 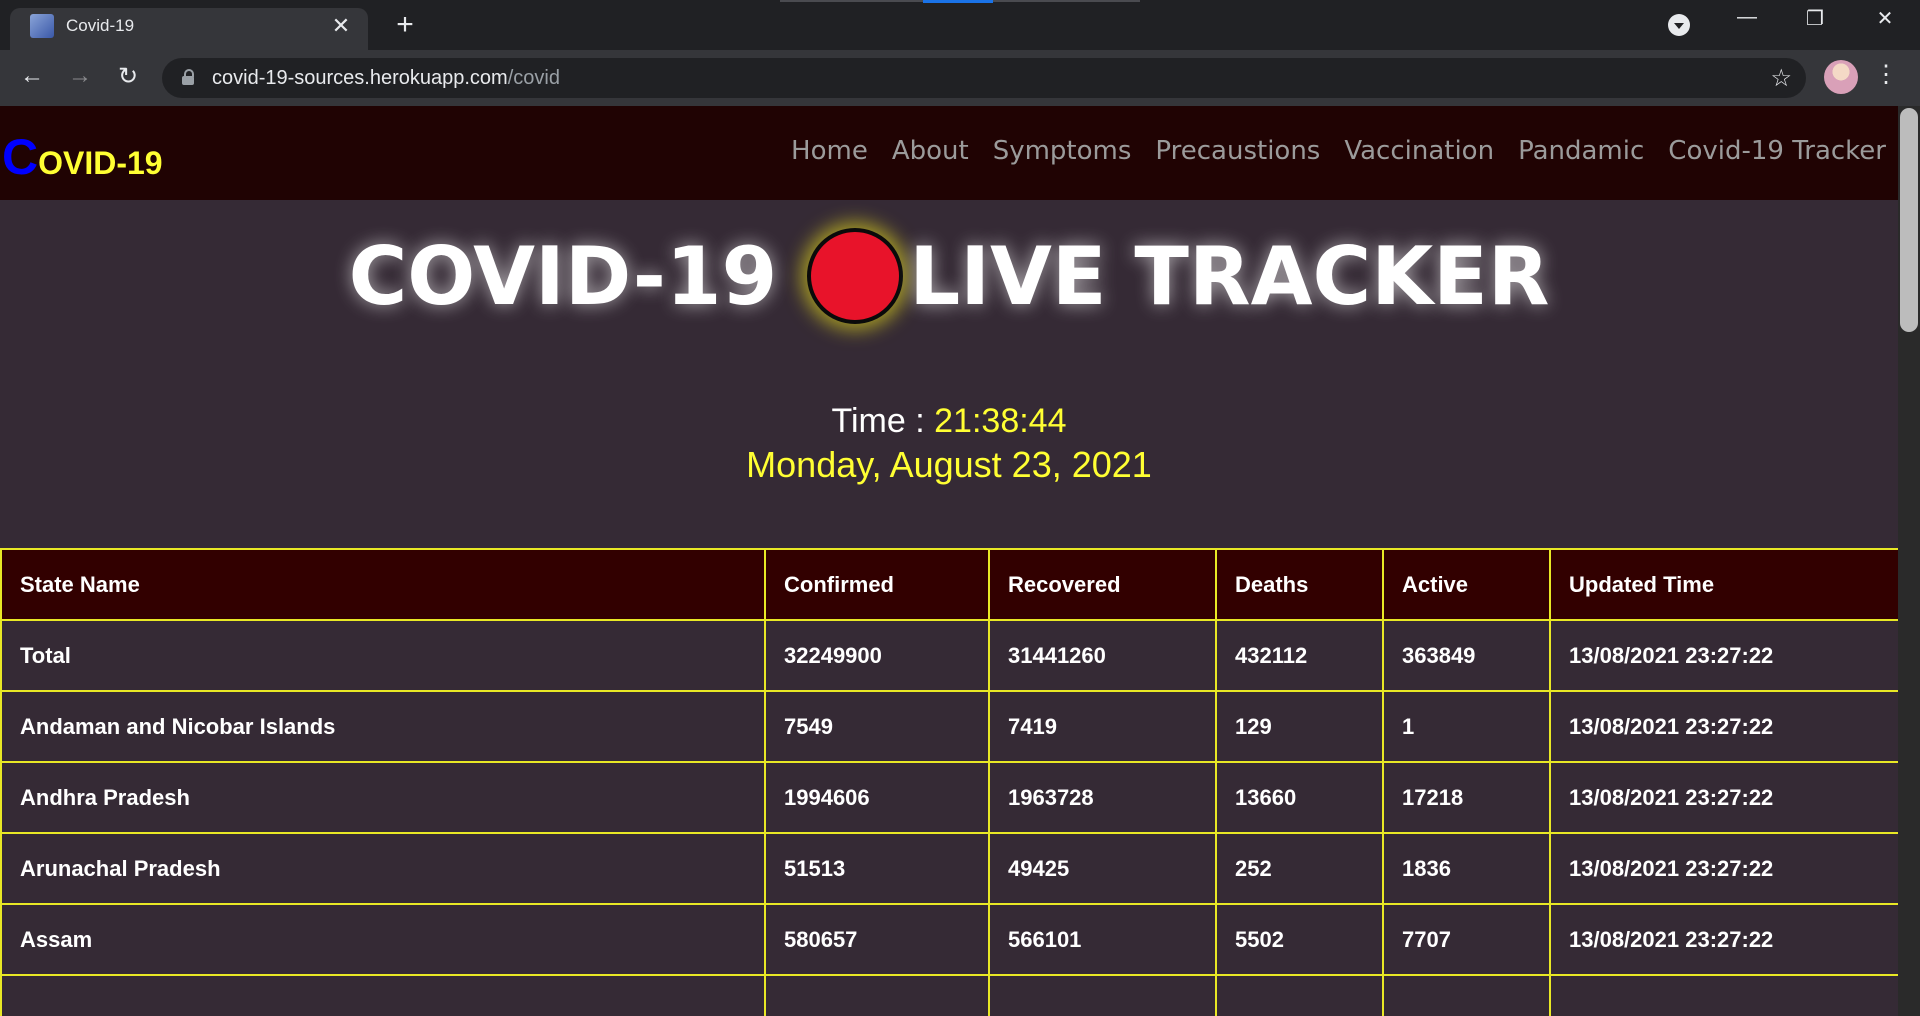 What do you see at coordinates (1237, 151) in the screenshot?
I see `nav-link-precautions: Precaustions` at bounding box center [1237, 151].